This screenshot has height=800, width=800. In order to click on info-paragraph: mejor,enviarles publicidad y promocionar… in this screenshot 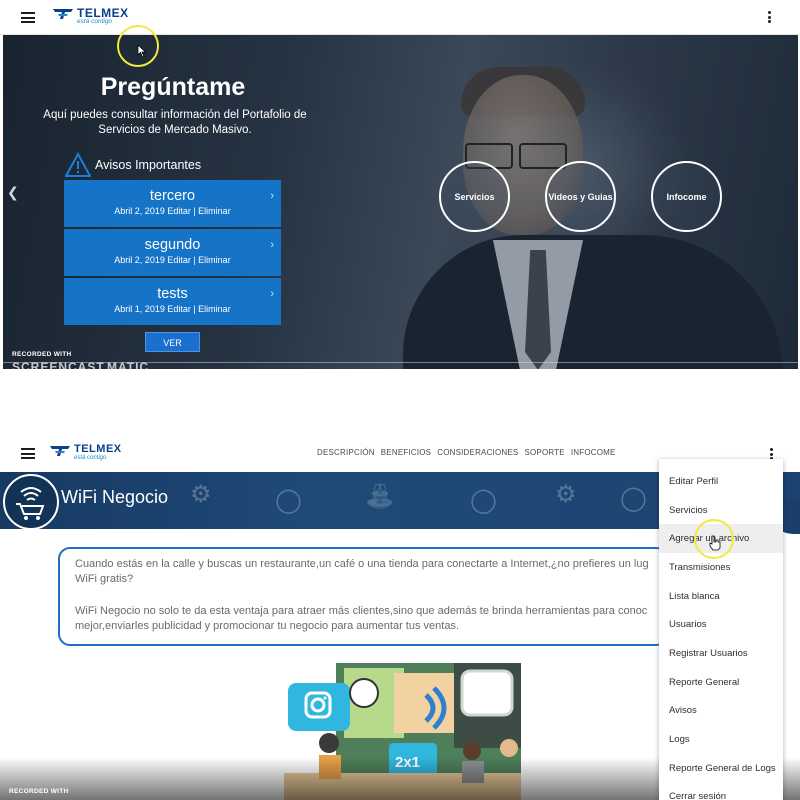, I will do `click(267, 626)`.